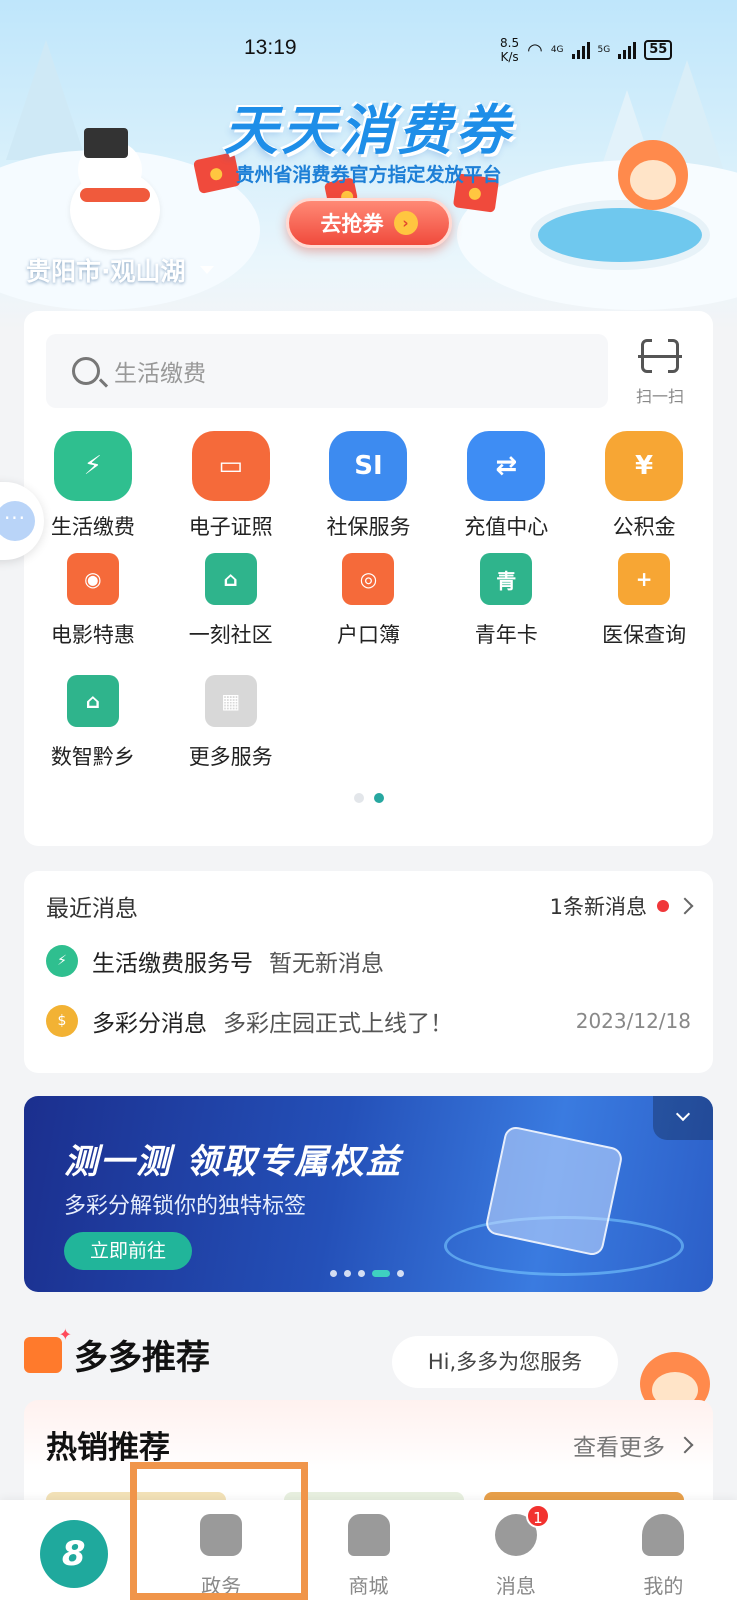 The image size is (737, 1600). I want to click on phone-recharge-icon: ⇄, so click(506, 466).